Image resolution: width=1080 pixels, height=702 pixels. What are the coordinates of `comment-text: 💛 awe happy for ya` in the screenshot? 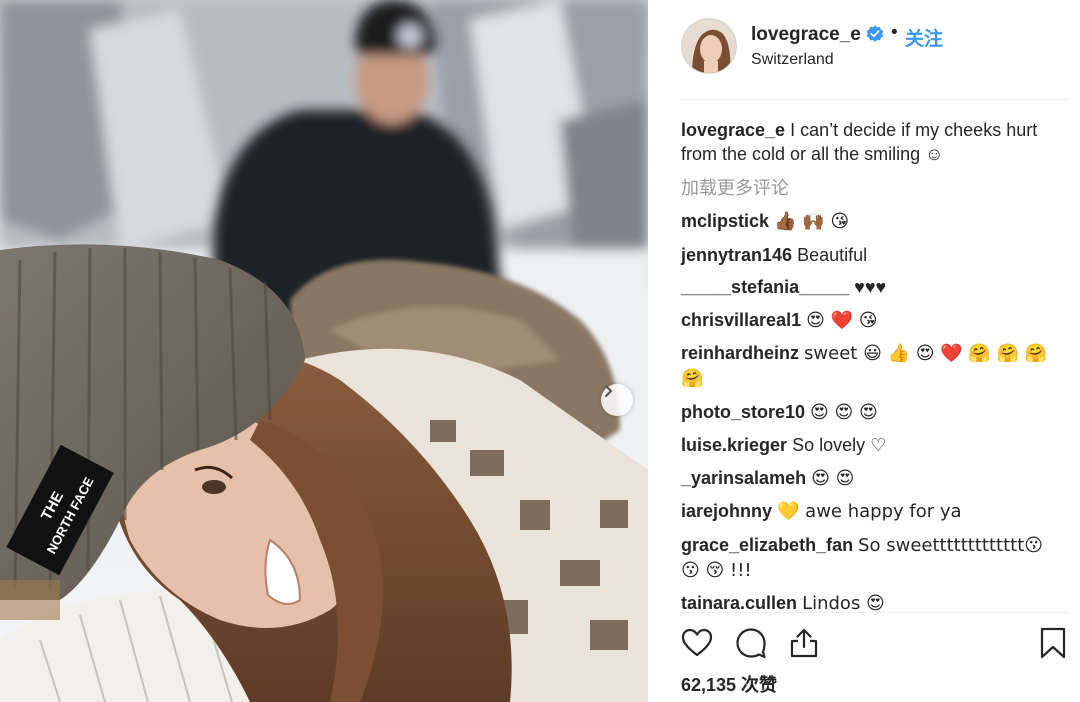 It's located at (869, 511).